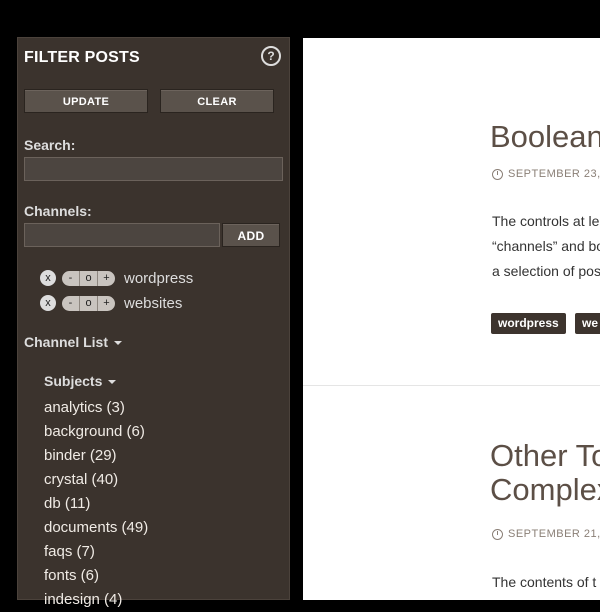 The image size is (600, 612). What do you see at coordinates (153, 169) in the screenshot?
I see `search-input` at bounding box center [153, 169].